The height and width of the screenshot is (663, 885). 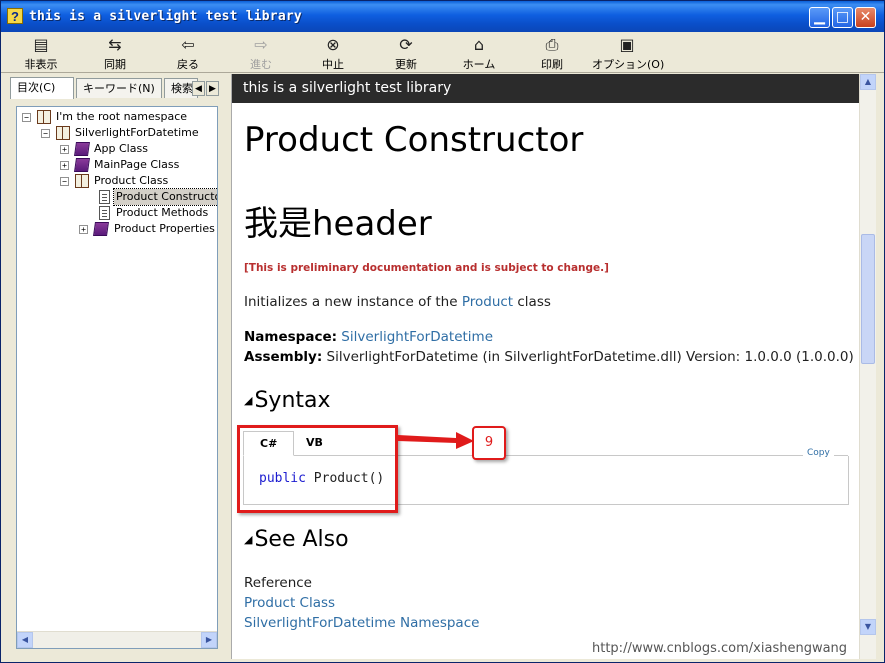 What do you see at coordinates (290, 337) in the screenshot?
I see `namespace-label: Namespace:` at bounding box center [290, 337].